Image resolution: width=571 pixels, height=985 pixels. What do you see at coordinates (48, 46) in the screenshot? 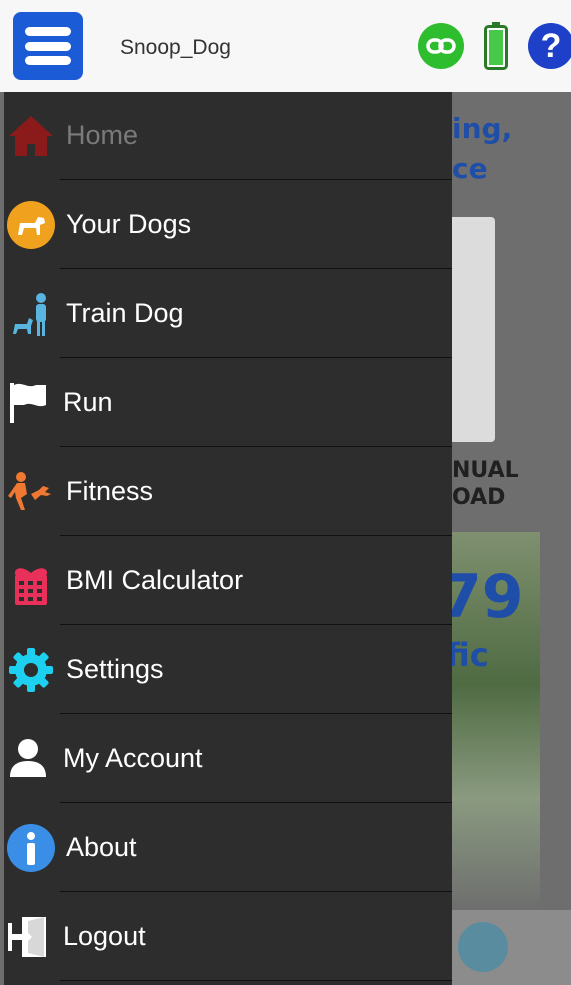
I see `menu-icon` at bounding box center [48, 46].